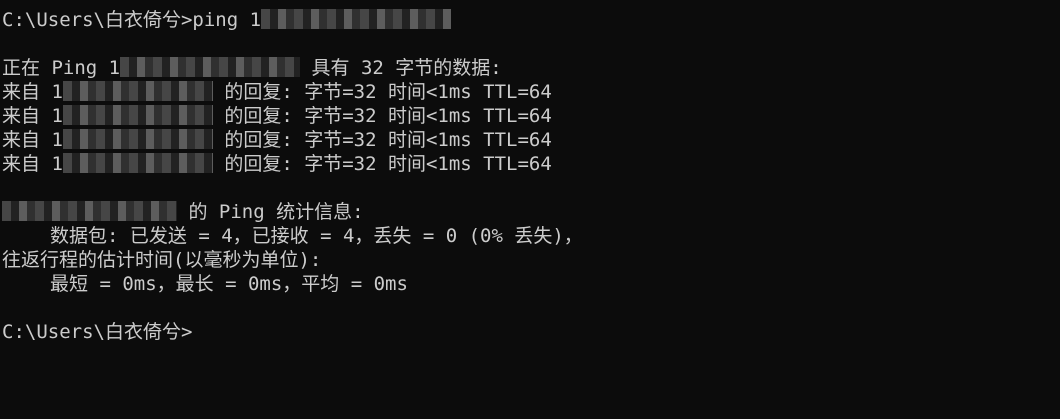 This screenshot has width=1060, height=419. I want to click on ping-header-suffix: 具有 32 字节的数据:, so click(401, 68).